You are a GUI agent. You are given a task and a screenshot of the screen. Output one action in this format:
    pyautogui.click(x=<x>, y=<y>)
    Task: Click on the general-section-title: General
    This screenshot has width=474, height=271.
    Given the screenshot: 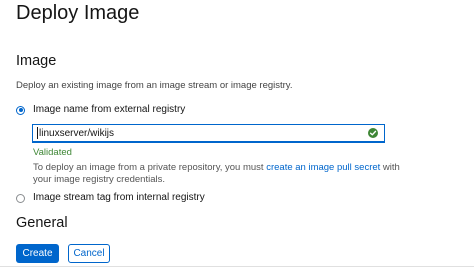 What is the action you would take?
    pyautogui.click(x=42, y=223)
    